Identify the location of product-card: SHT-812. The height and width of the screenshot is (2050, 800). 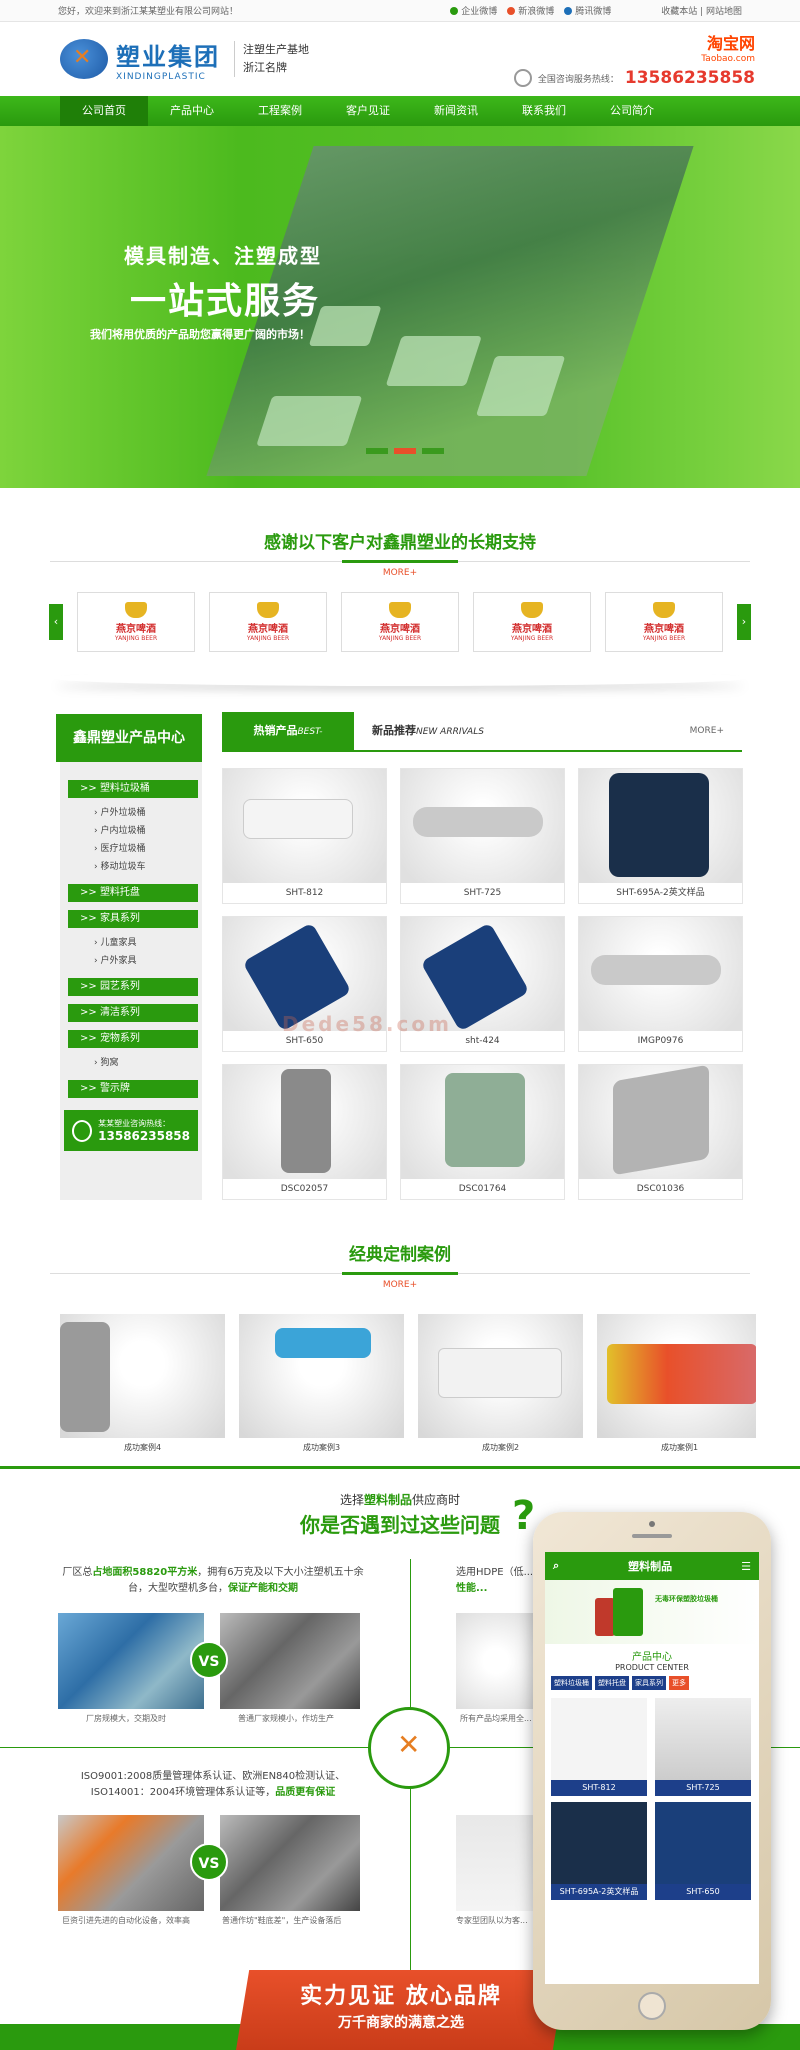
(304, 836).